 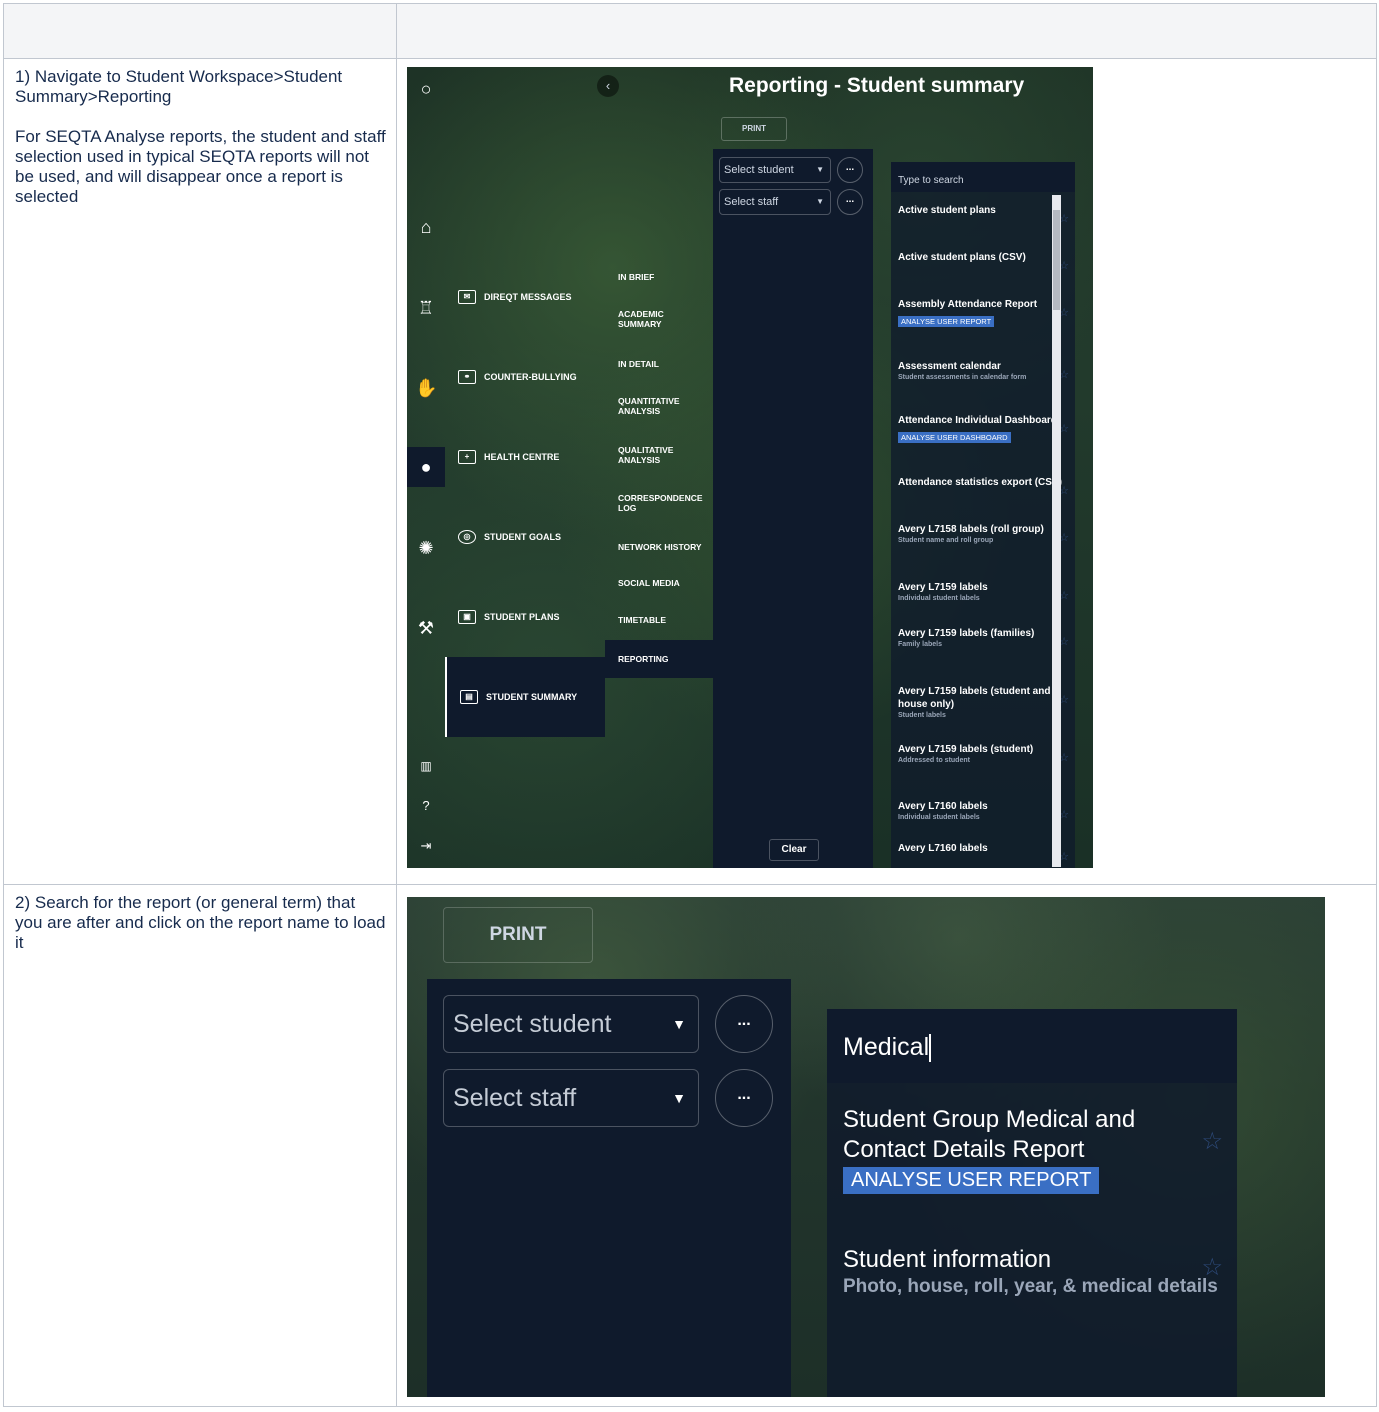 What do you see at coordinates (980, 366) in the screenshot?
I see `report-name: Assessment calendar` at bounding box center [980, 366].